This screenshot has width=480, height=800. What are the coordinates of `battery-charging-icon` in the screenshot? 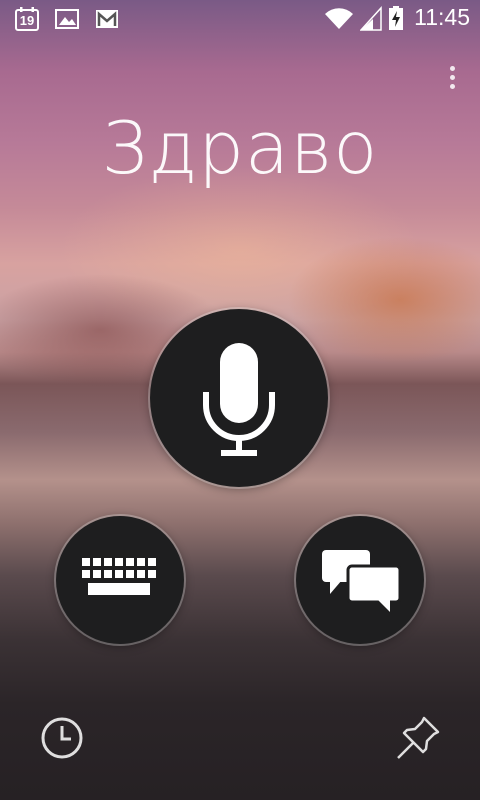 It's located at (396, 17).